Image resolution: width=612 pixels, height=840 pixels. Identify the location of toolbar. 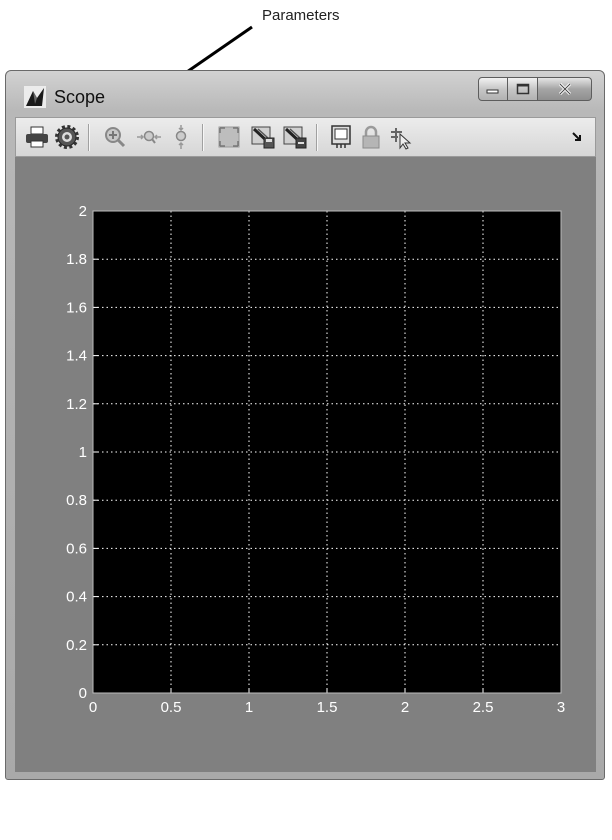
(305, 137).